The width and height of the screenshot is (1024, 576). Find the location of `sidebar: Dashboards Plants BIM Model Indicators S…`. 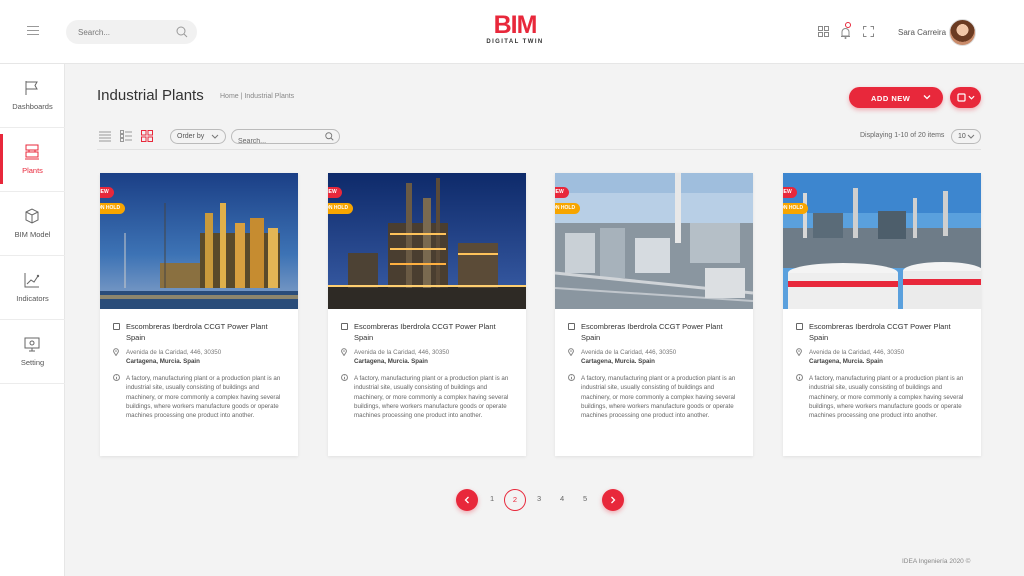

sidebar: Dashboards Plants BIM Model Indicators S… is located at coordinates (32, 320).